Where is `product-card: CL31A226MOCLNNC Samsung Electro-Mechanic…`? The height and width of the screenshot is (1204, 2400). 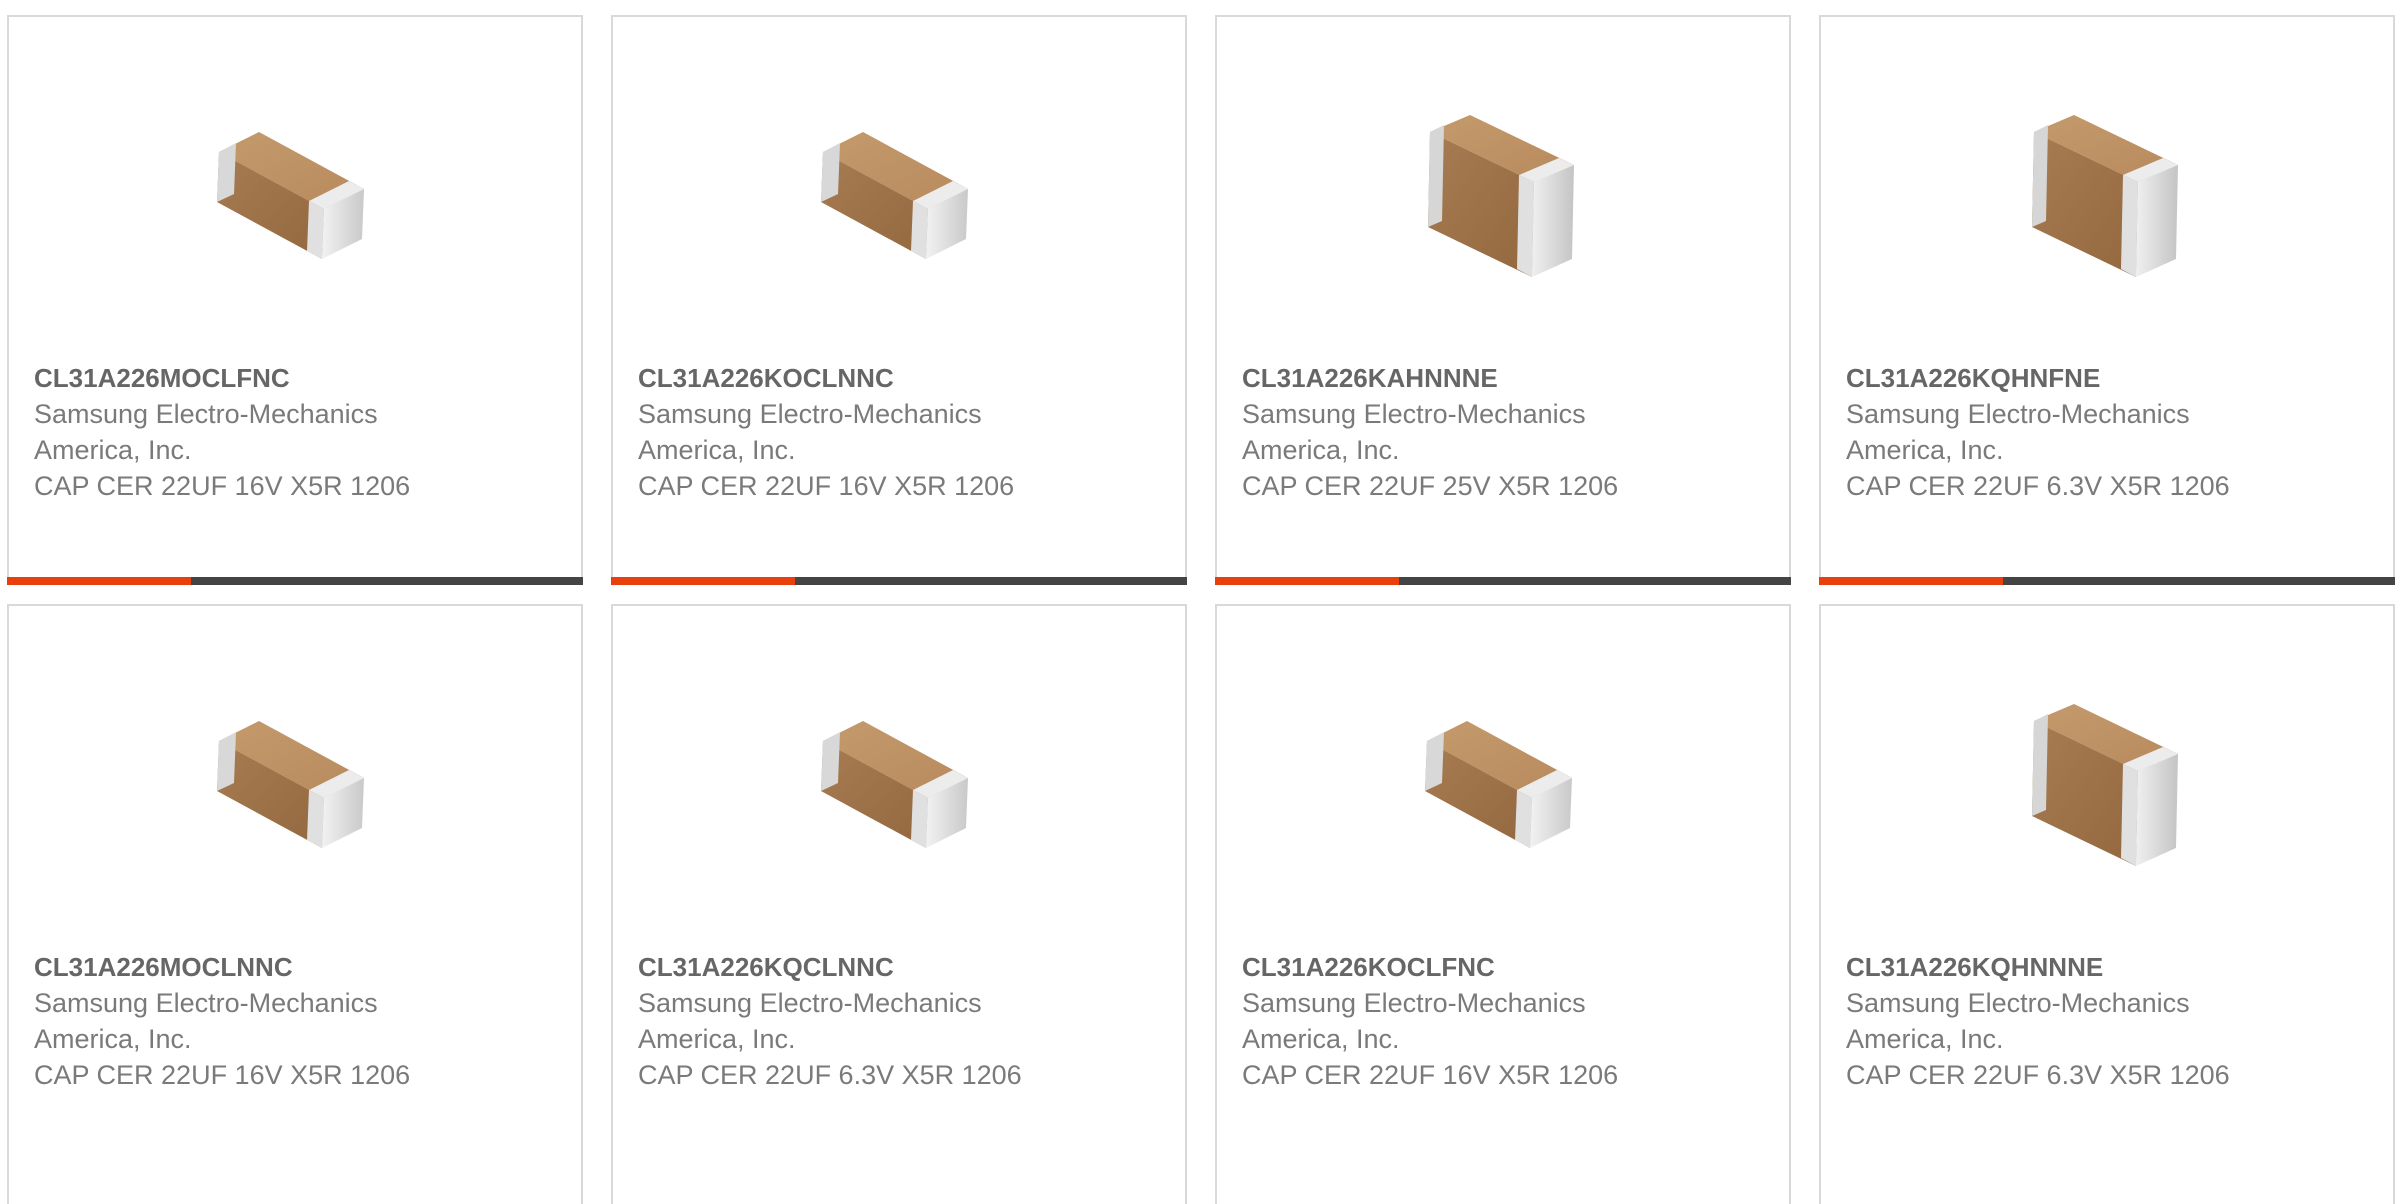
product-card: CL31A226MOCLNNC Samsung Electro-Mechanic… is located at coordinates (295, 904).